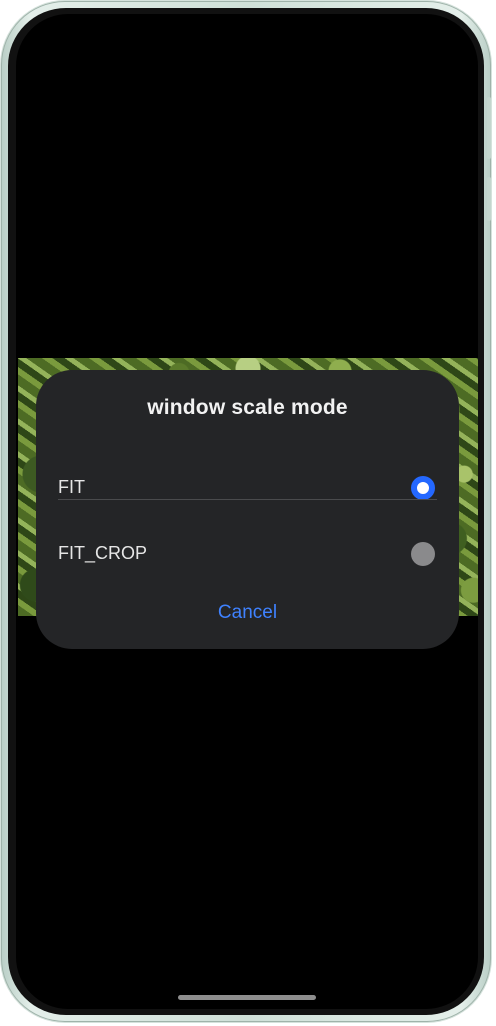  Describe the element at coordinates (103, 553) in the screenshot. I see `option-fit-crop-label: FIT_CROP` at that location.